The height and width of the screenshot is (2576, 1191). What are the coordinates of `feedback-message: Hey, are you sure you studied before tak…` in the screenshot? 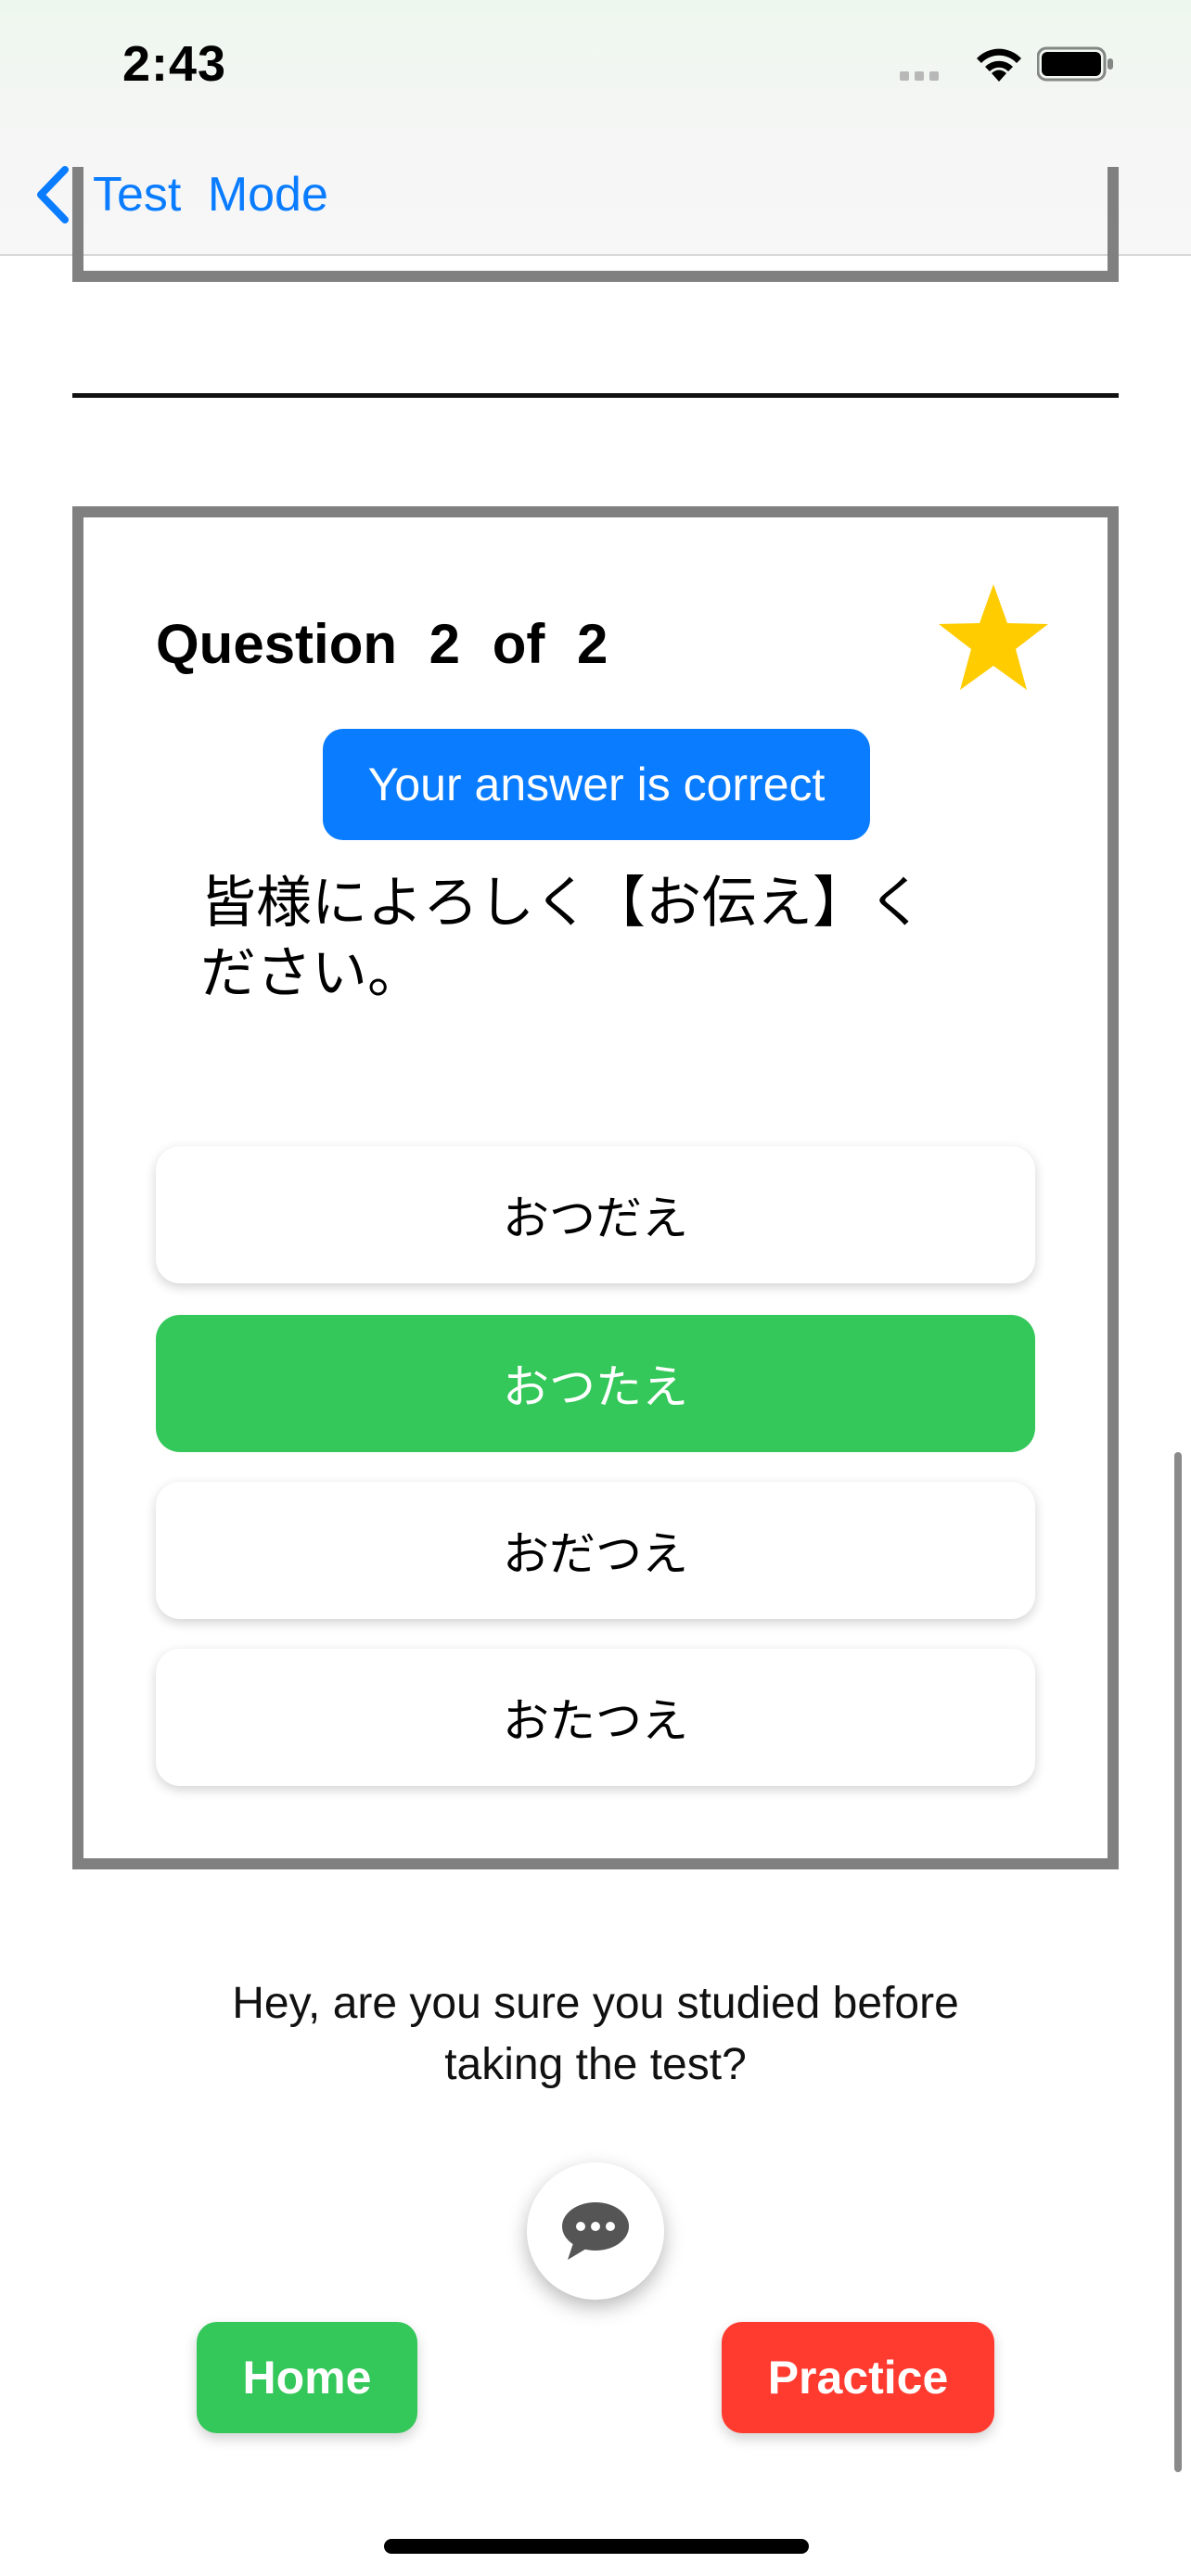 It's located at (595, 2034).